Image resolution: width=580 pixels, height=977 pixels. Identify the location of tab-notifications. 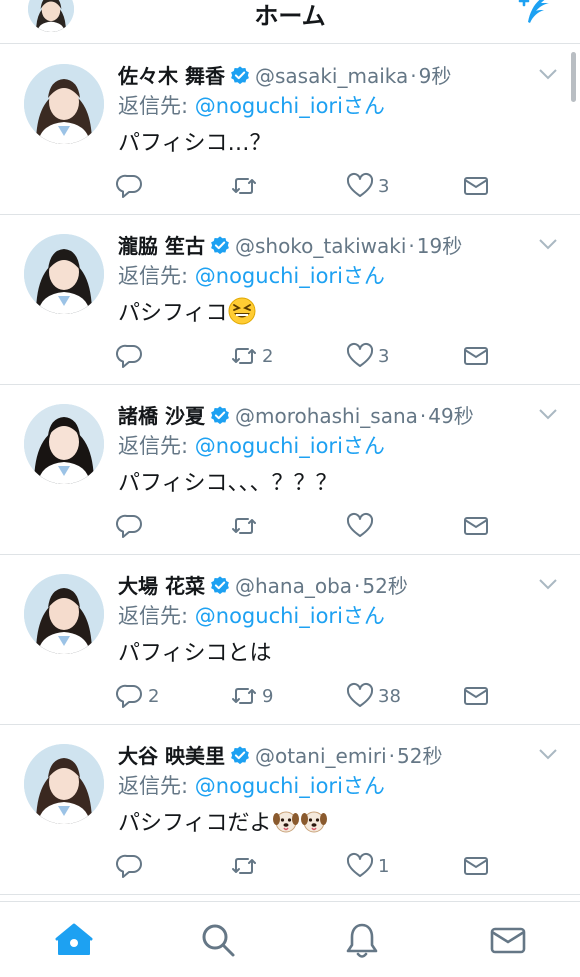
(362, 940).